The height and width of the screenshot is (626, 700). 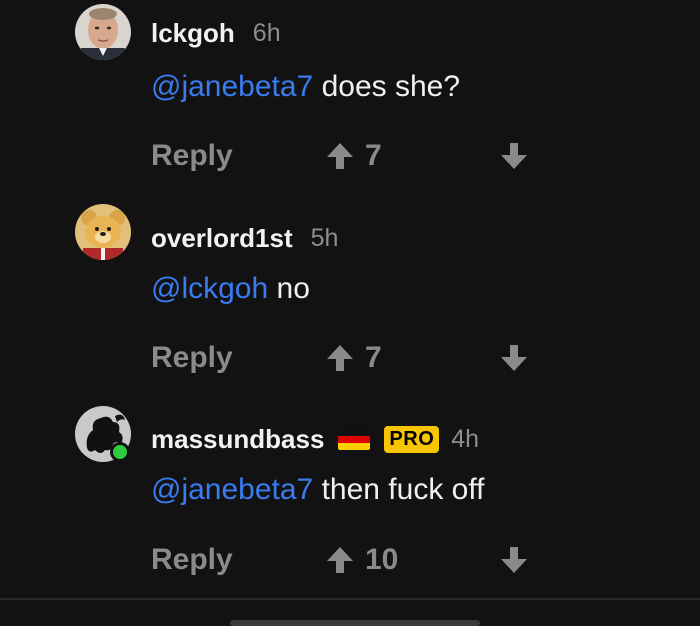 What do you see at coordinates (289, 288) in the screenshot?
I see `comment-text: no` at bounding box center [289, 288].